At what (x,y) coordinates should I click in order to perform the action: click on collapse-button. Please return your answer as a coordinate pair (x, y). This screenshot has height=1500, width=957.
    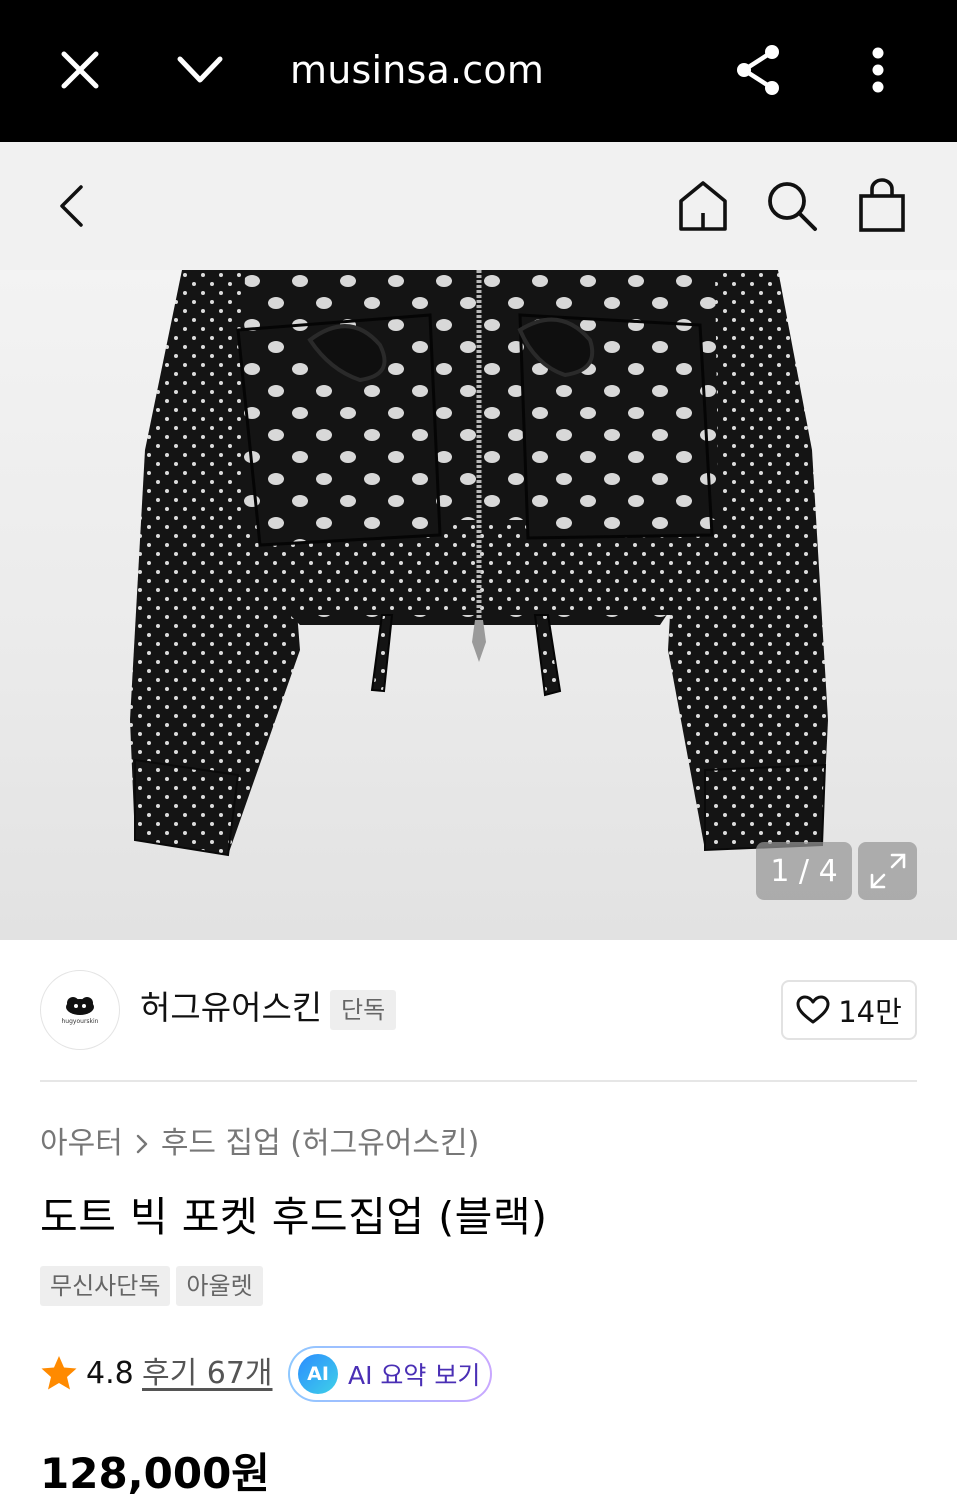
    Looking at the image, I should click on (200, 70).